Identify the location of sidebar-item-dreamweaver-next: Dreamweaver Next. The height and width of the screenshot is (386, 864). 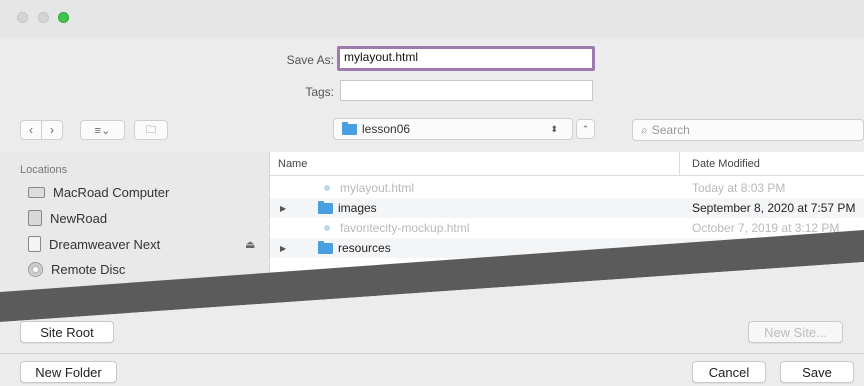
(94, 244).